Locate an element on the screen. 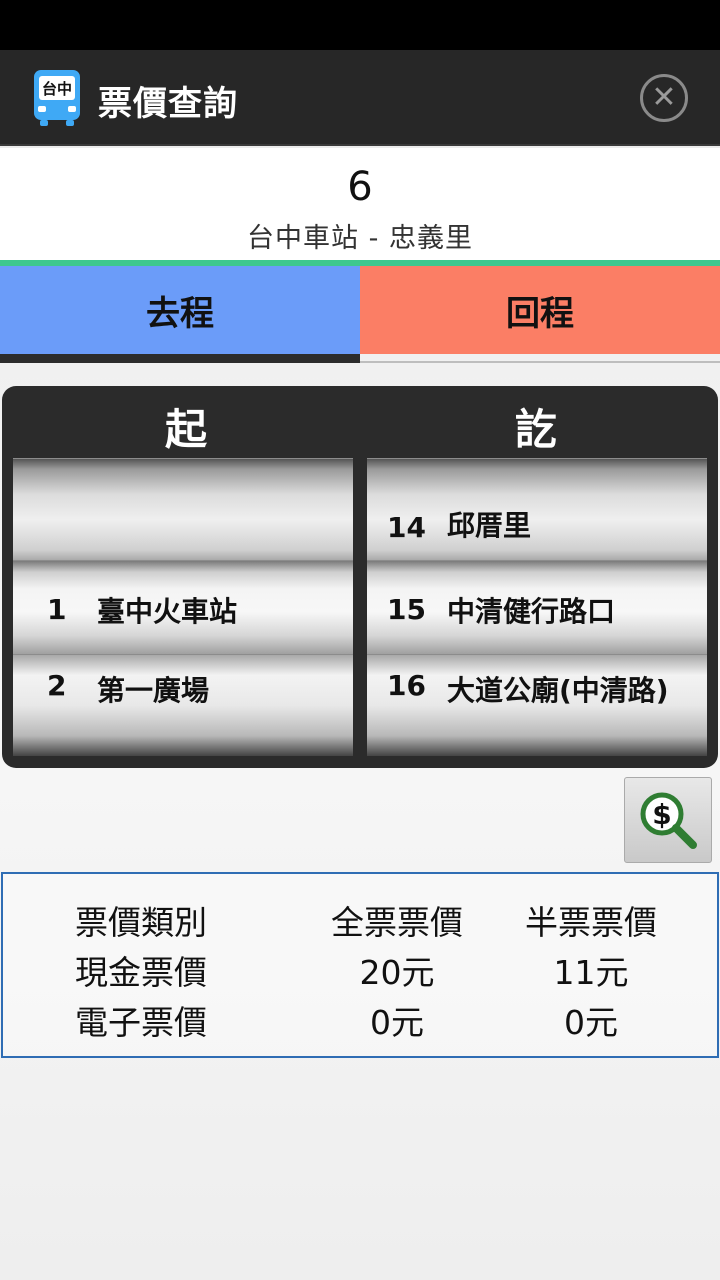 This screenshot has width=720, height=1280. tab-underline is located at coordinates (540, 362).